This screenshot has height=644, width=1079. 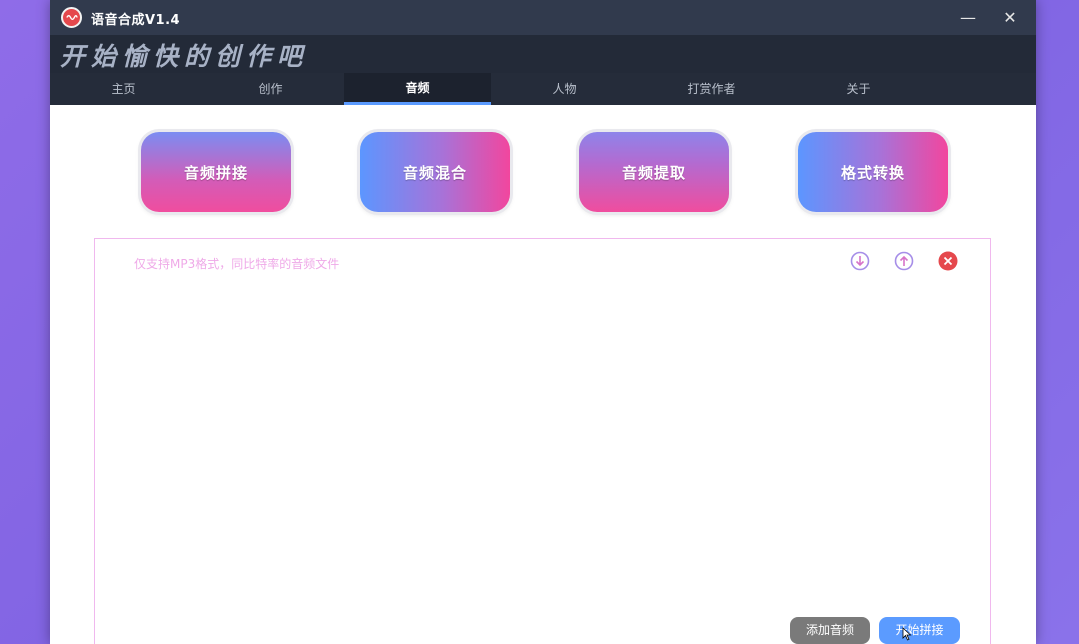 I want to click on audio-concat-button: 音频拼接, so click(x=216, y=172).